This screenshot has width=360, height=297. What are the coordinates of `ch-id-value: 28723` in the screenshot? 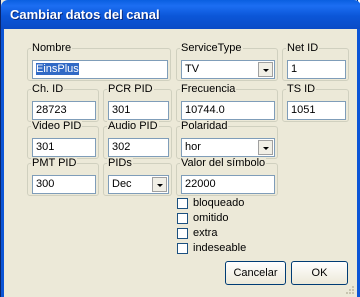 It's located at (51, 110).